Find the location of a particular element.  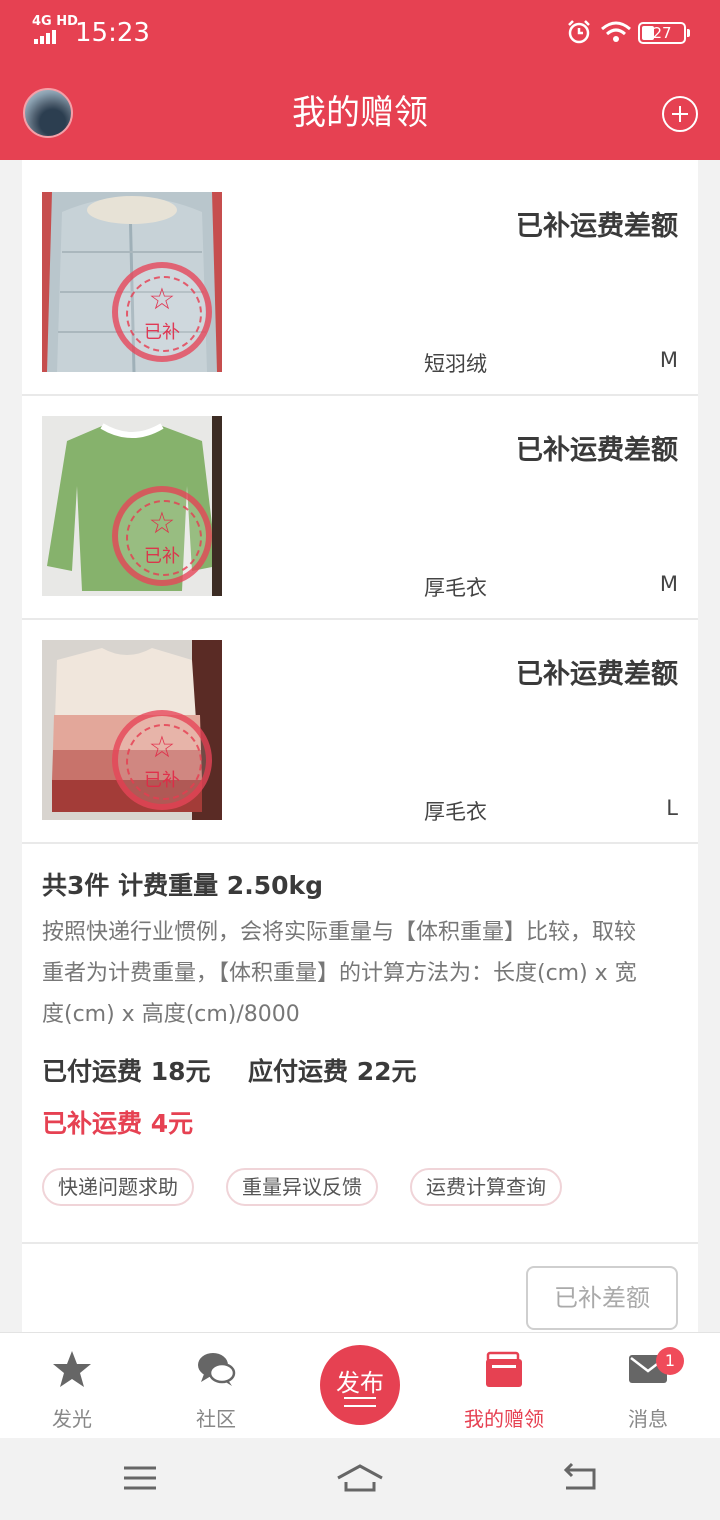

back-icon is located at coordinates (580, 1478).